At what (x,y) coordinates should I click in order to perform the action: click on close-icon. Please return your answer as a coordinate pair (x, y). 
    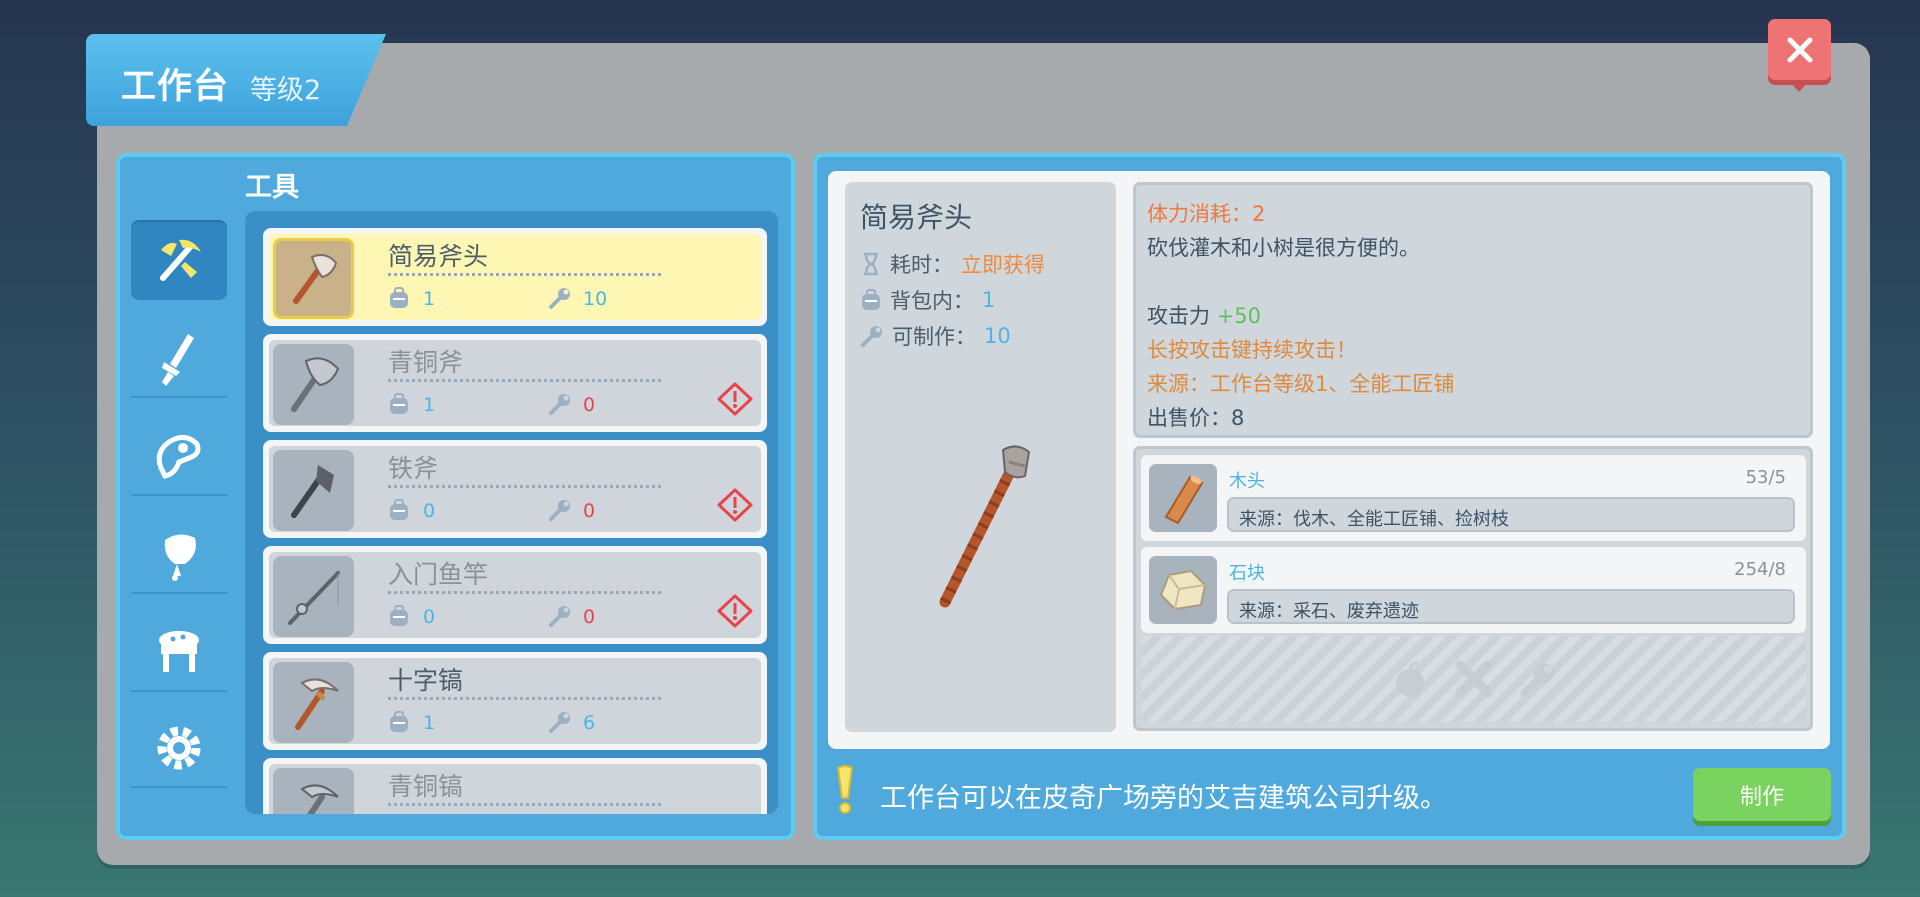
    Looking at the image, I should click on (1799, 49).